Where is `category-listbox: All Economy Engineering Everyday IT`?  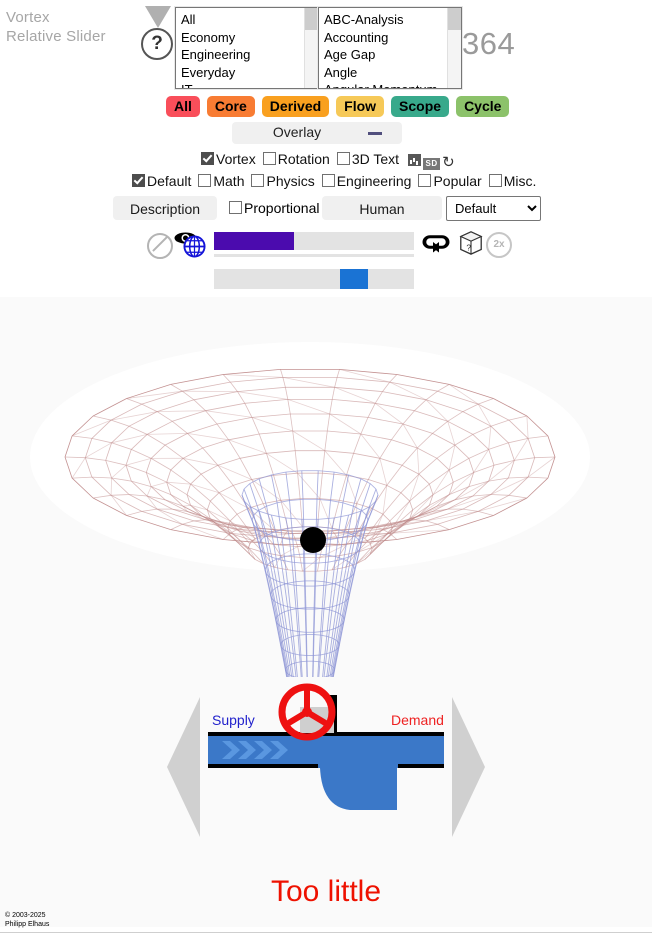 category-listbox: All Economy Engineering Everyday IT is located at coordinates (247, 48).